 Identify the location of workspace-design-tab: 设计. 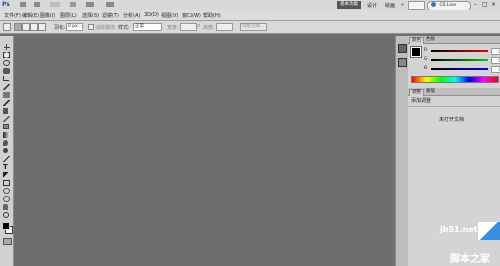
(372, 5).